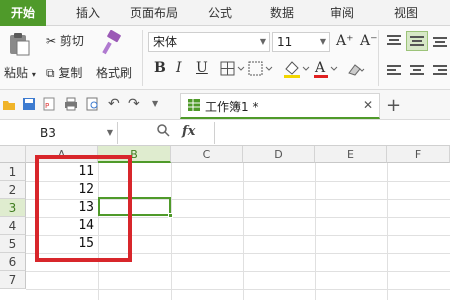  Describe the element at coordinates (65, 40) in the screenshot. I see `cut-button: ✂ 剪切` at that location.